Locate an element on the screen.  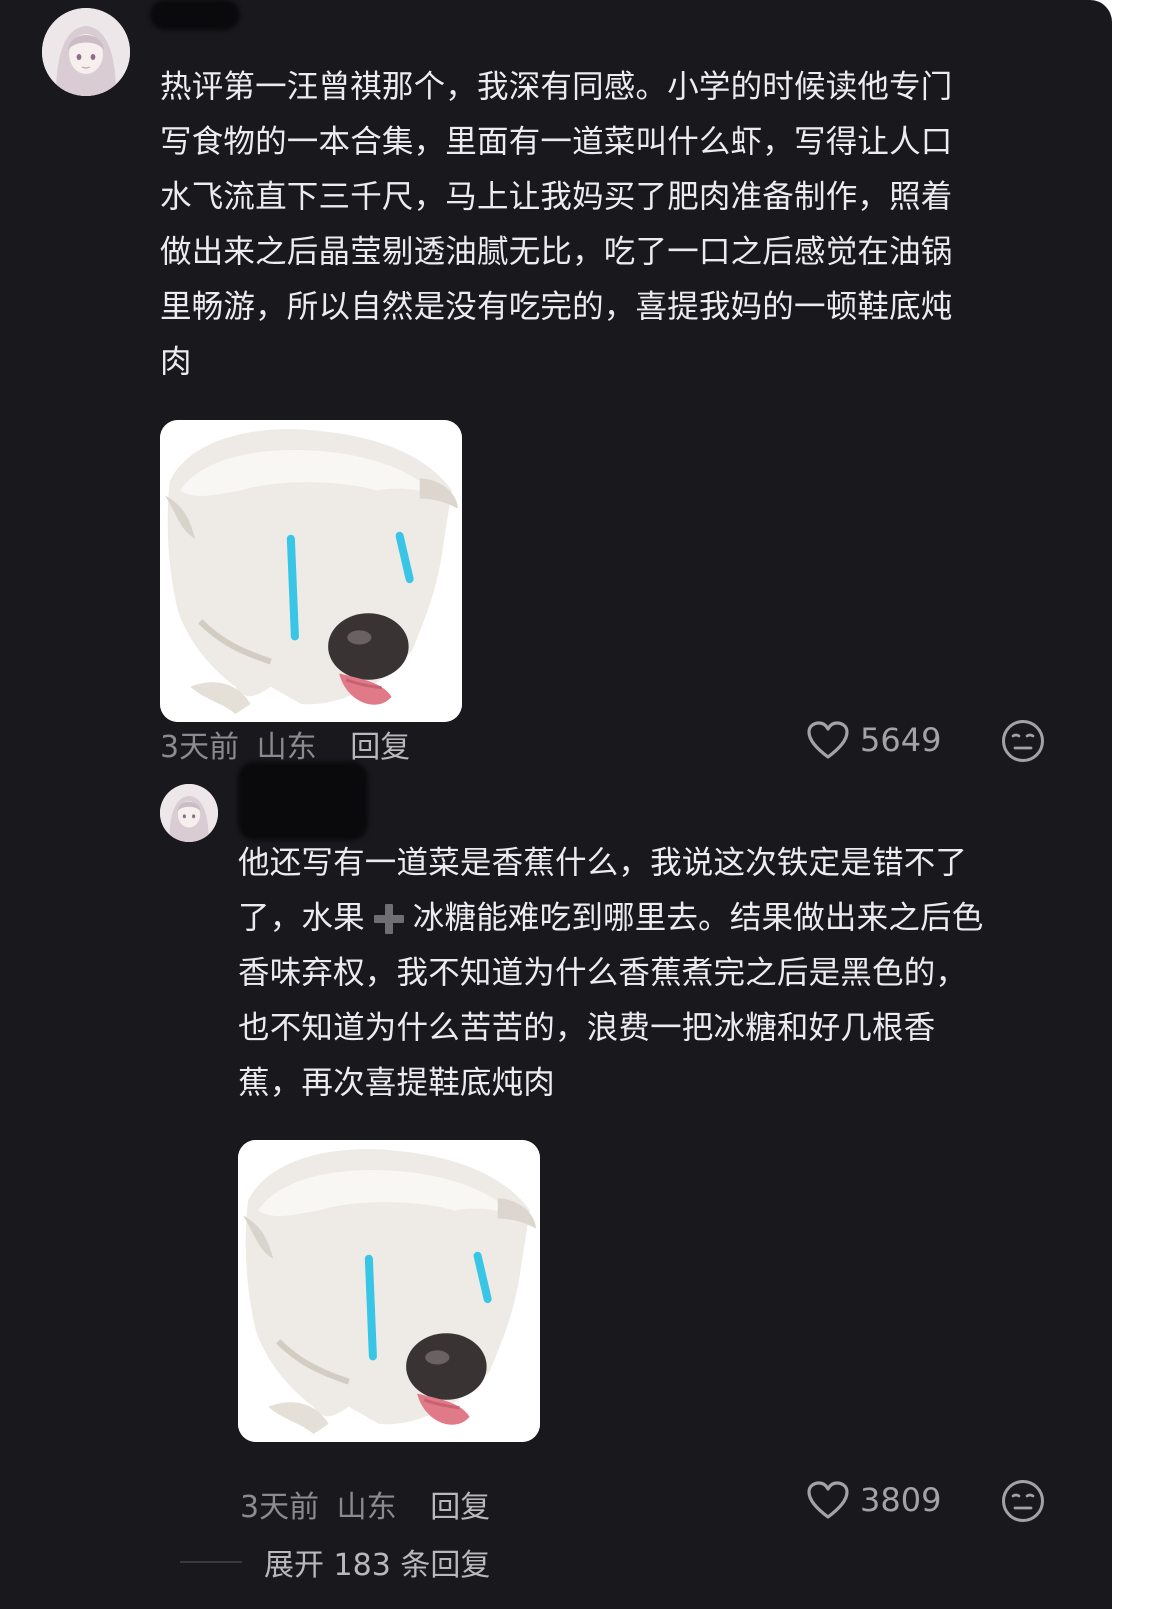
reply-like-button: 3809 is located at coordinates (873, 1500).